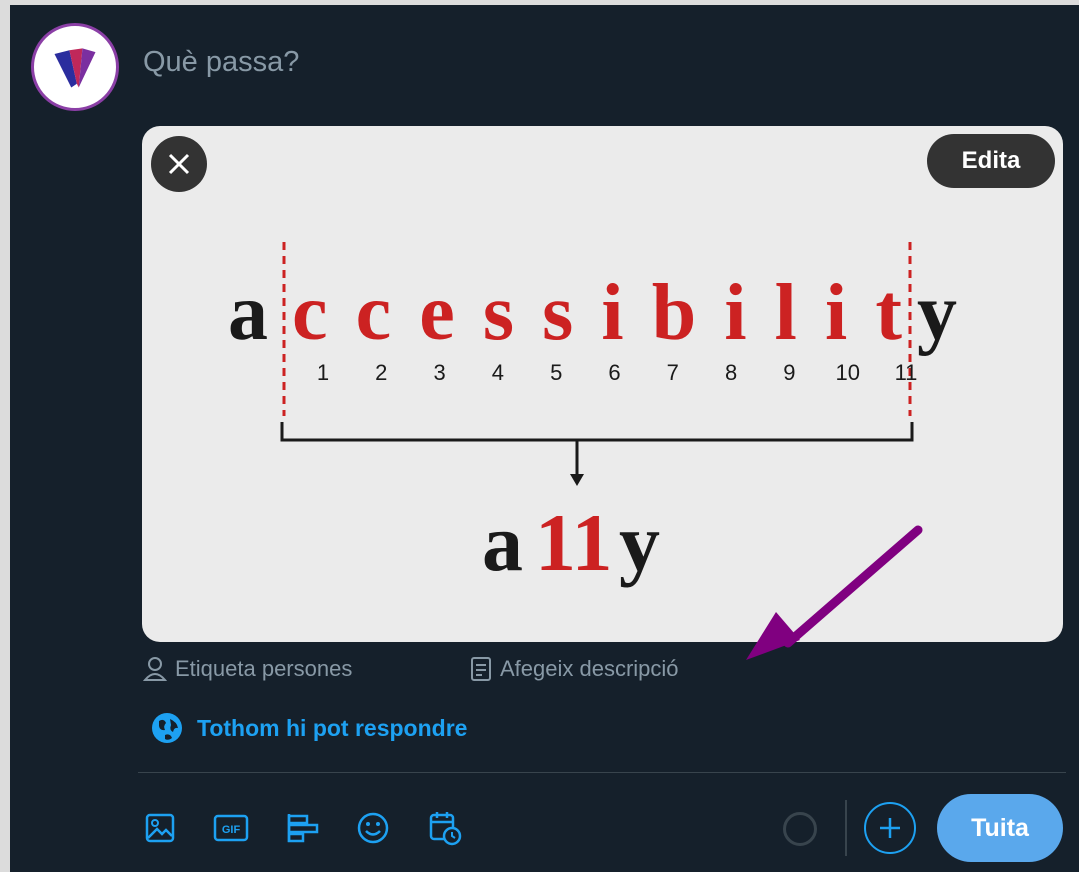  What do you see at coordinates (332, 727) in the screenshot?
I see `reply-setting-label: Tothom hi pot respondre` at bounding box center [332, 727].